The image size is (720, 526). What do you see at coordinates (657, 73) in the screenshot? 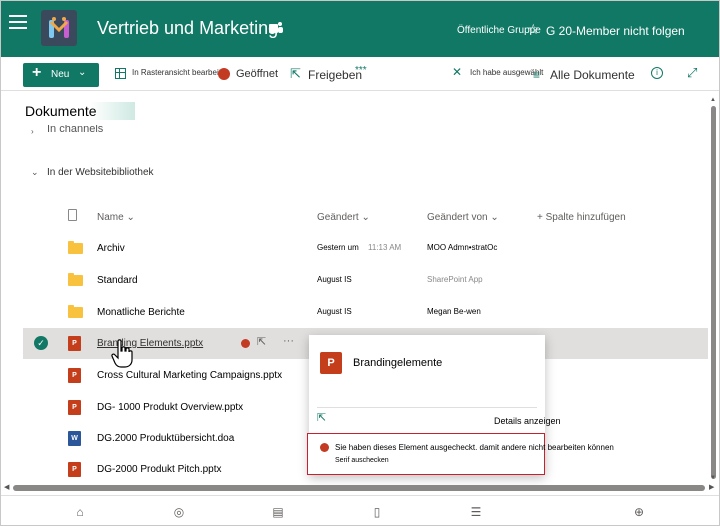
I see `info-icon: i` at bounding box center [657, 73].